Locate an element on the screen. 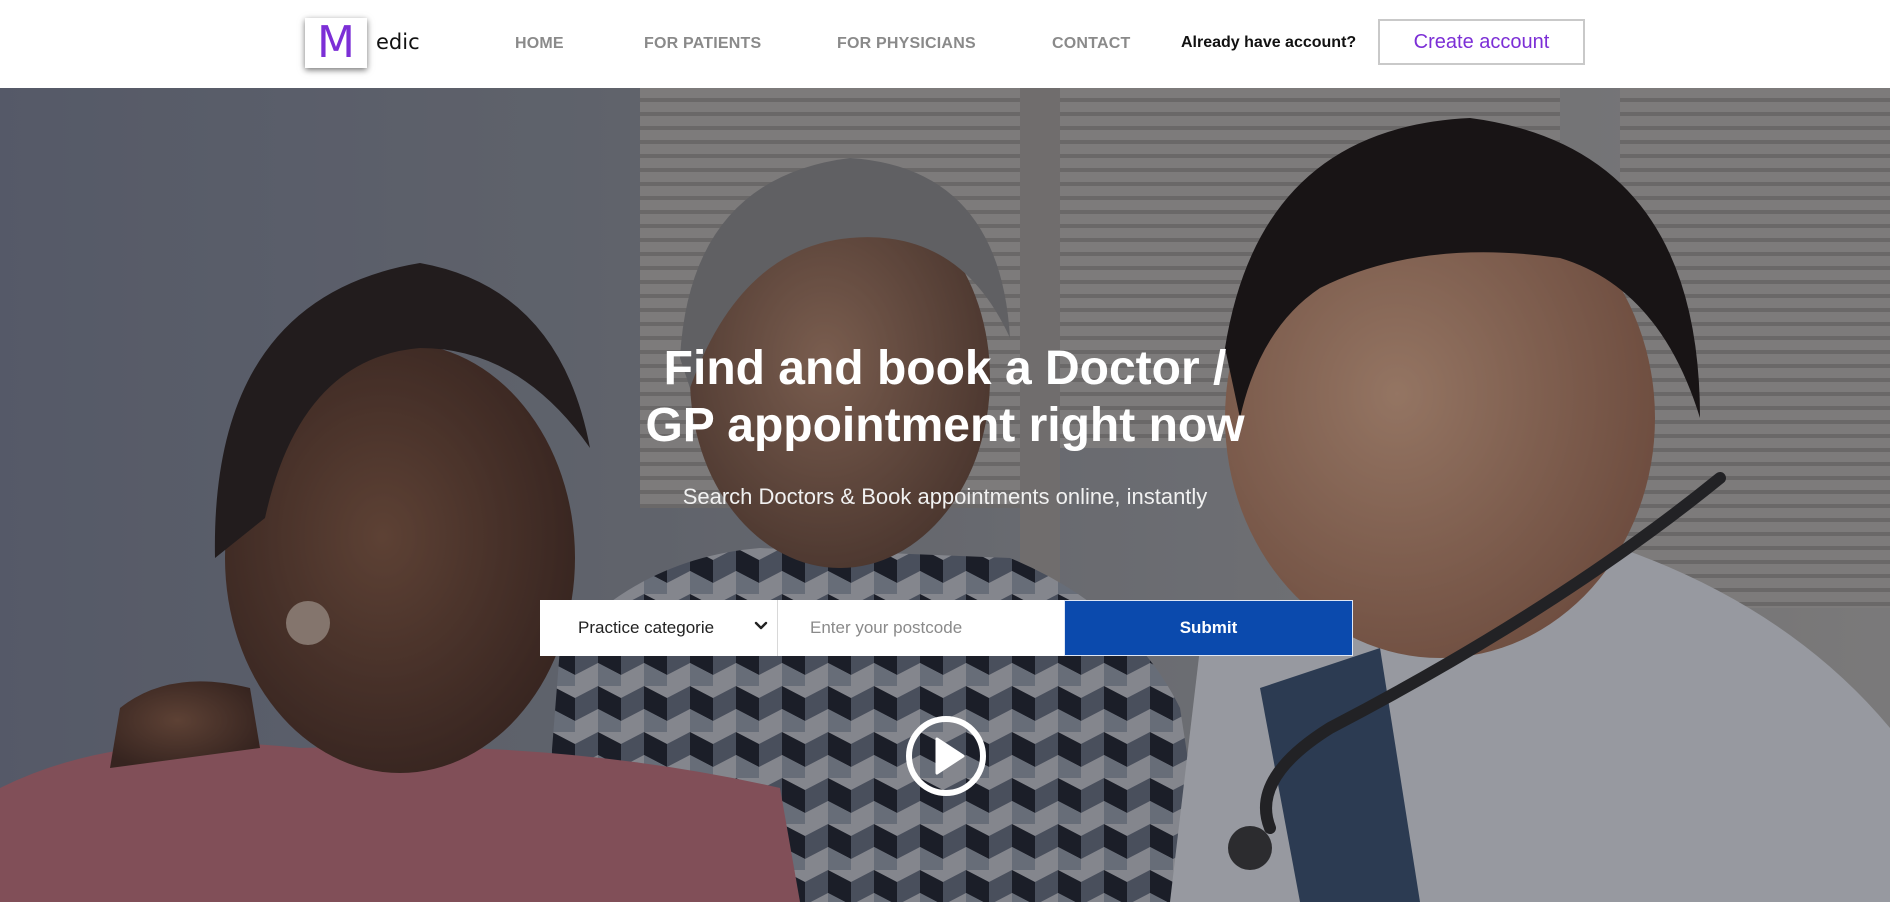 The width and height of the screenshot is (1890, 902). nav-for-patients: FOR PATIENTS is located at coordinates (702, 44).